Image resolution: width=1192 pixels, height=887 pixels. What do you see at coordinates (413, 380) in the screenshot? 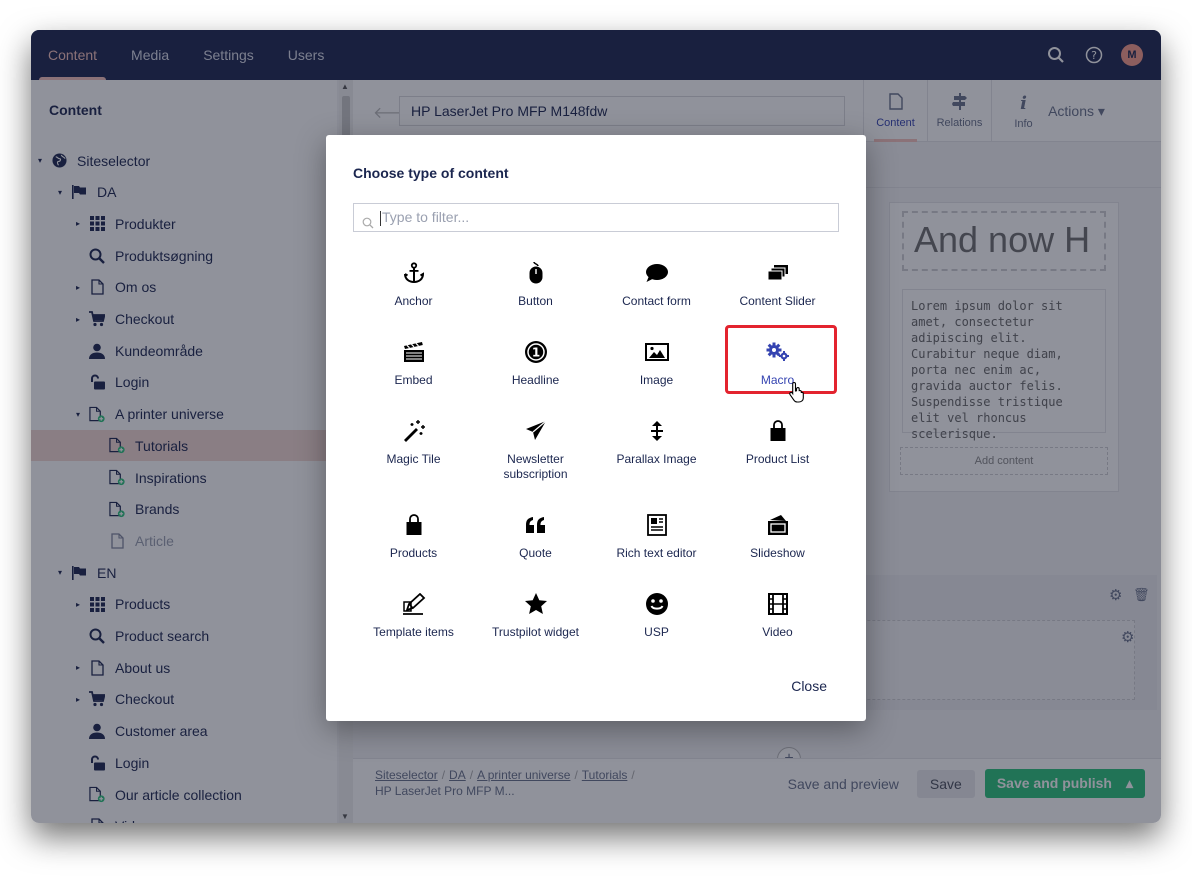
I see `content-type-label: Embed` at bounding box center [413, 380].